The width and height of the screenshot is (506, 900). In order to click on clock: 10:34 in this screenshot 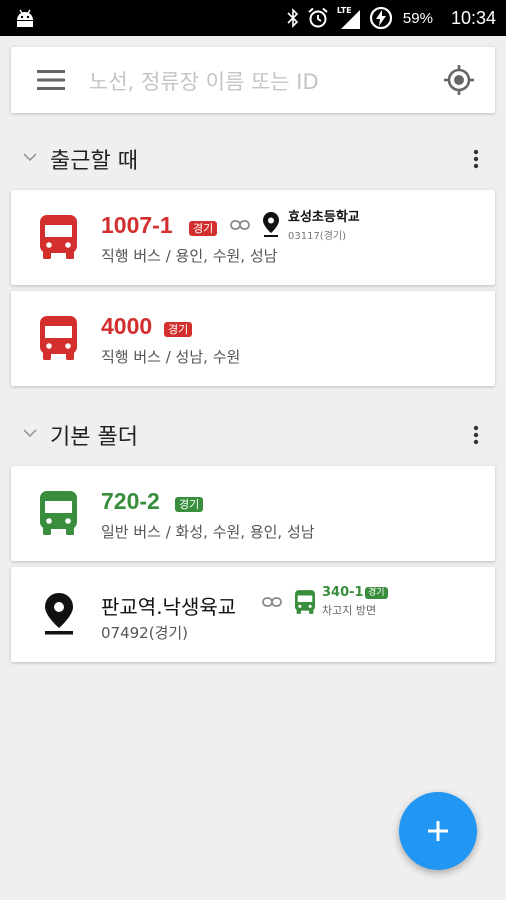, I will do `click(473, 17)`.